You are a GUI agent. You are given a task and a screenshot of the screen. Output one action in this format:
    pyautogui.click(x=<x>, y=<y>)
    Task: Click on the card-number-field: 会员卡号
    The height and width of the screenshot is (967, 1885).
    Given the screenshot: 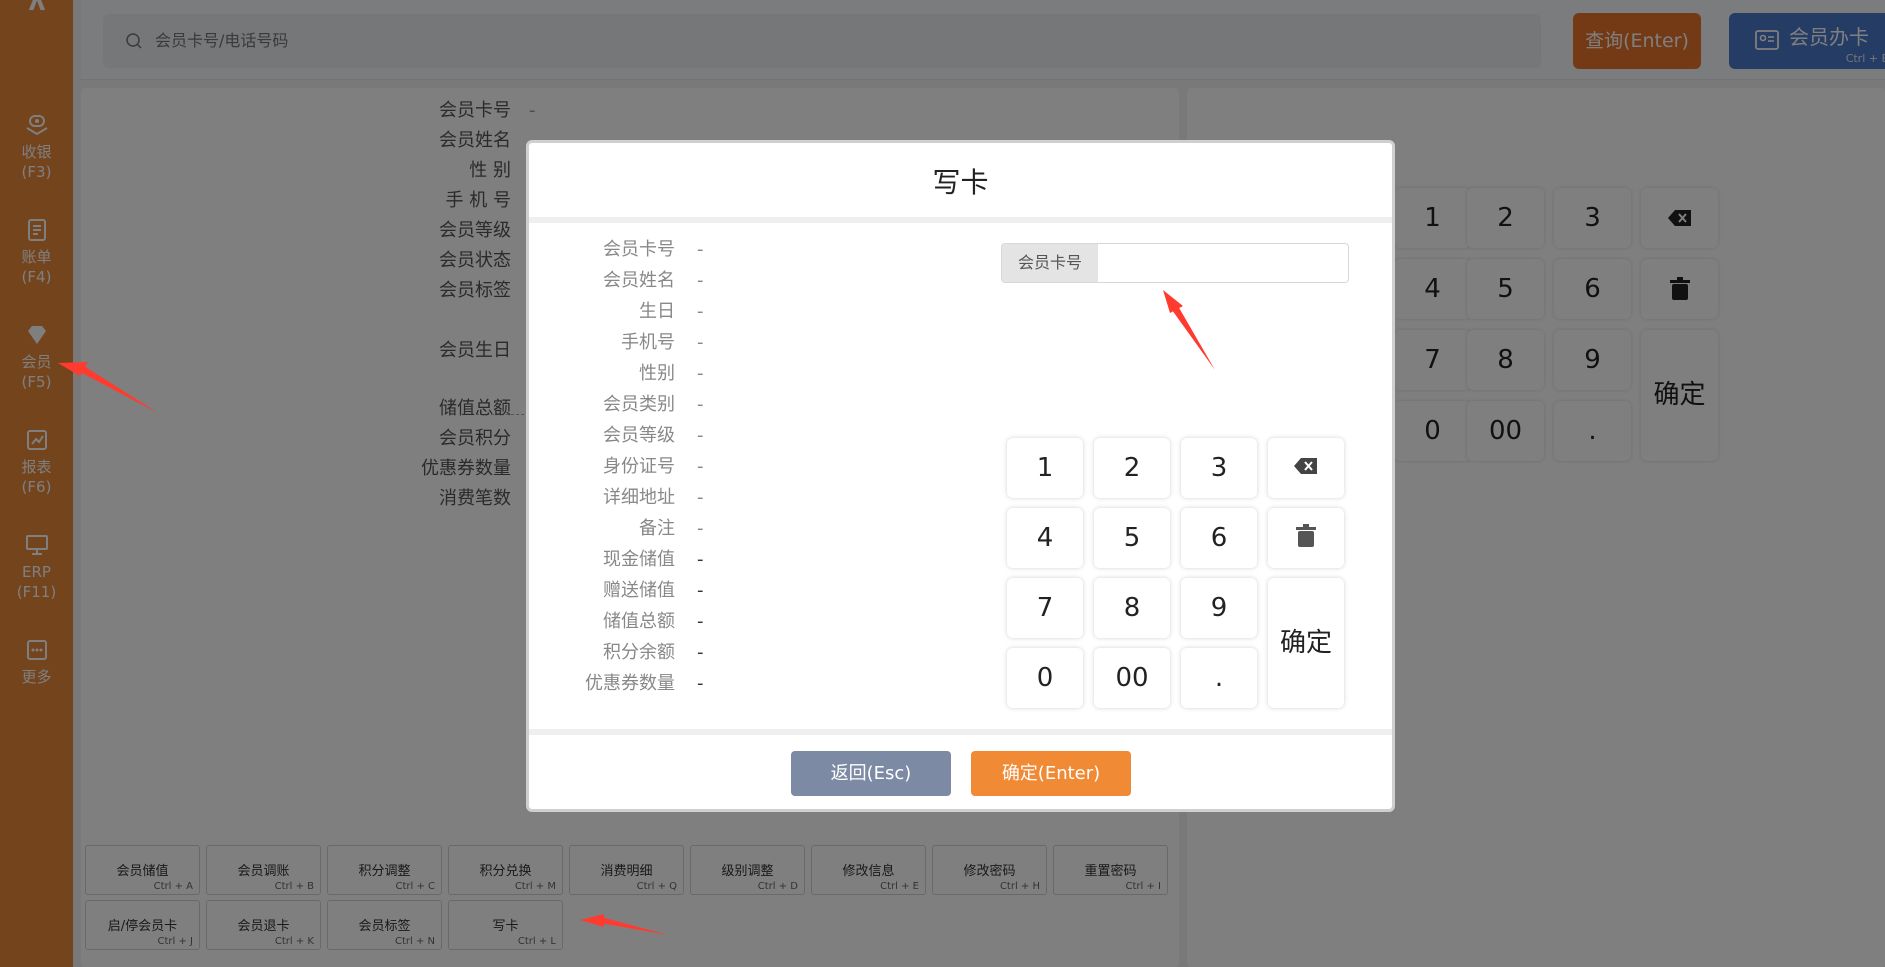 What is the action you would take?
    pyautogui.click(x=1175, y=263)
    